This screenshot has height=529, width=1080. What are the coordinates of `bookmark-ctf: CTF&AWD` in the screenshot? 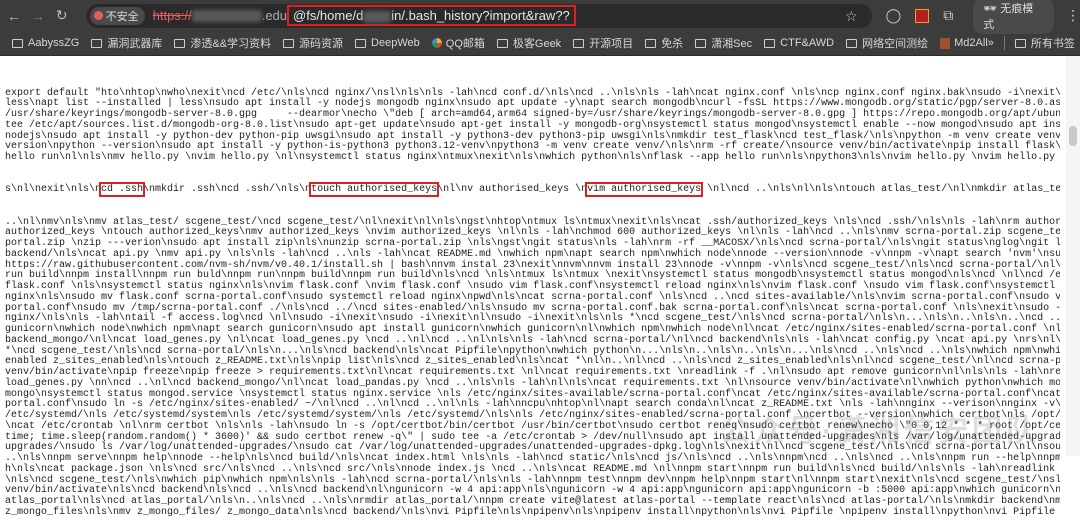 It's located at (799, 43).